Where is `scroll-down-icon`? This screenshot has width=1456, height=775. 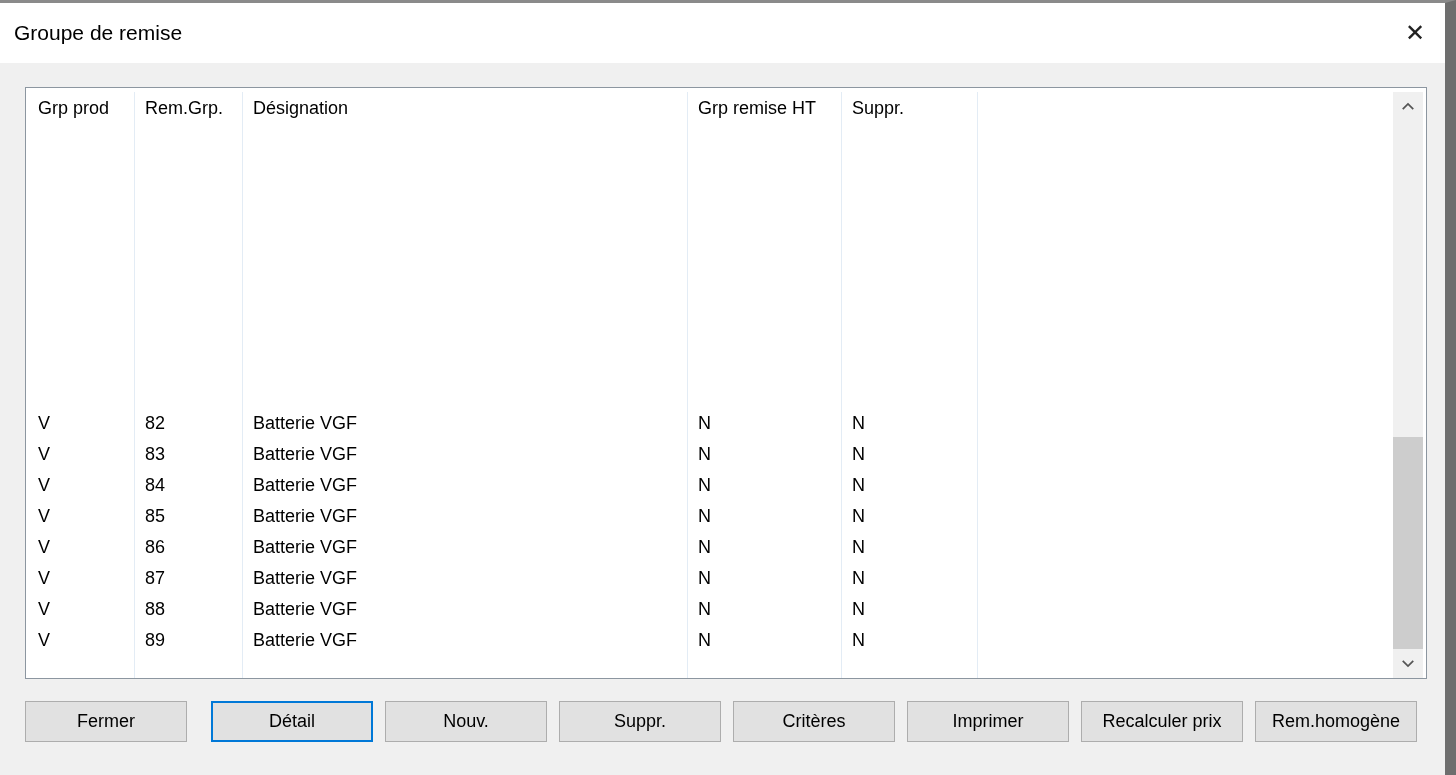
scroll-down-icon is located at coordinates (1408, 663).